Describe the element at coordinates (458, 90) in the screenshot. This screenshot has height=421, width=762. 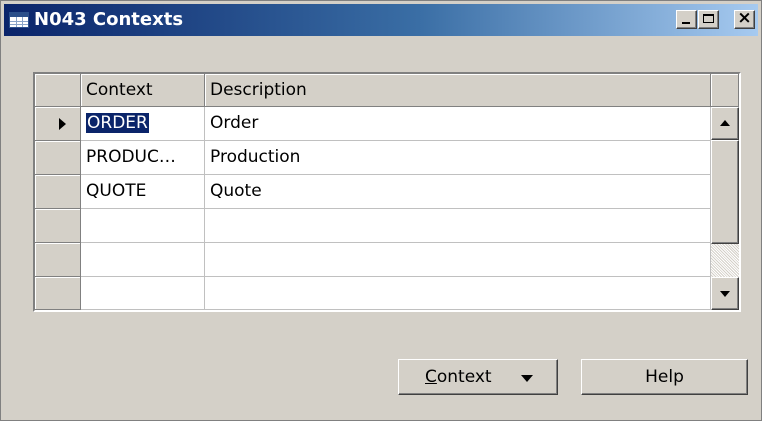
I see `column-header-description: Description` at that location.